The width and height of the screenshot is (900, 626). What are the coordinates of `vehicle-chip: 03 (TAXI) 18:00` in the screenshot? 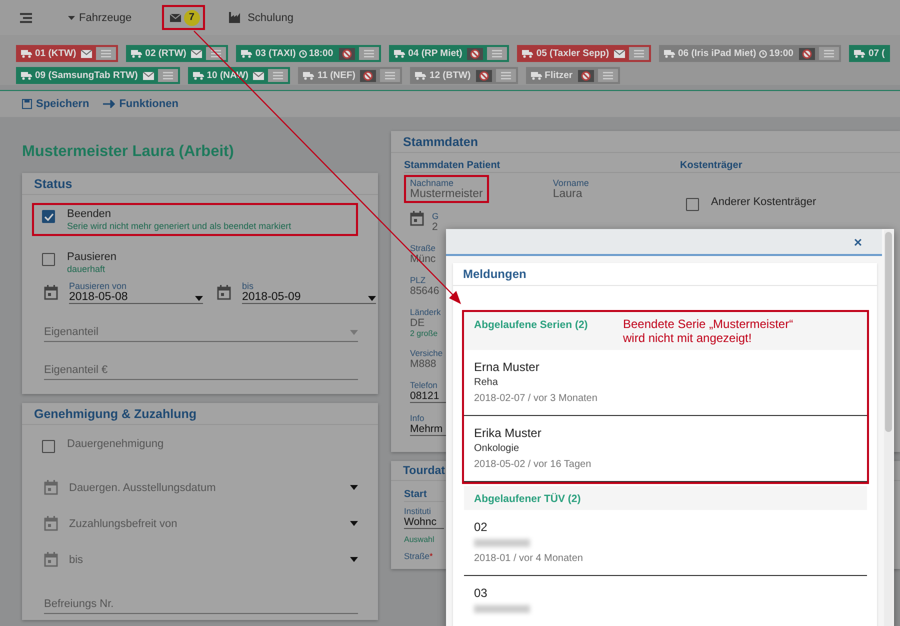 It's located at (309, 53).